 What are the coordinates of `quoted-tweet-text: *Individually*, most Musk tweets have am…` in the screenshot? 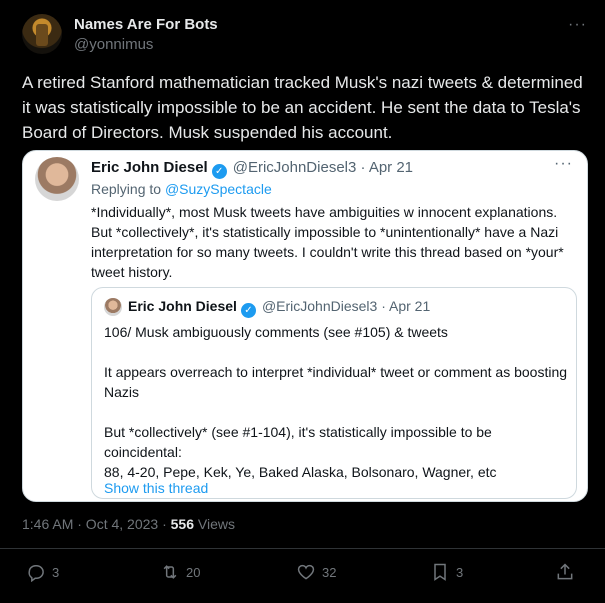 It's located at (327, 242).